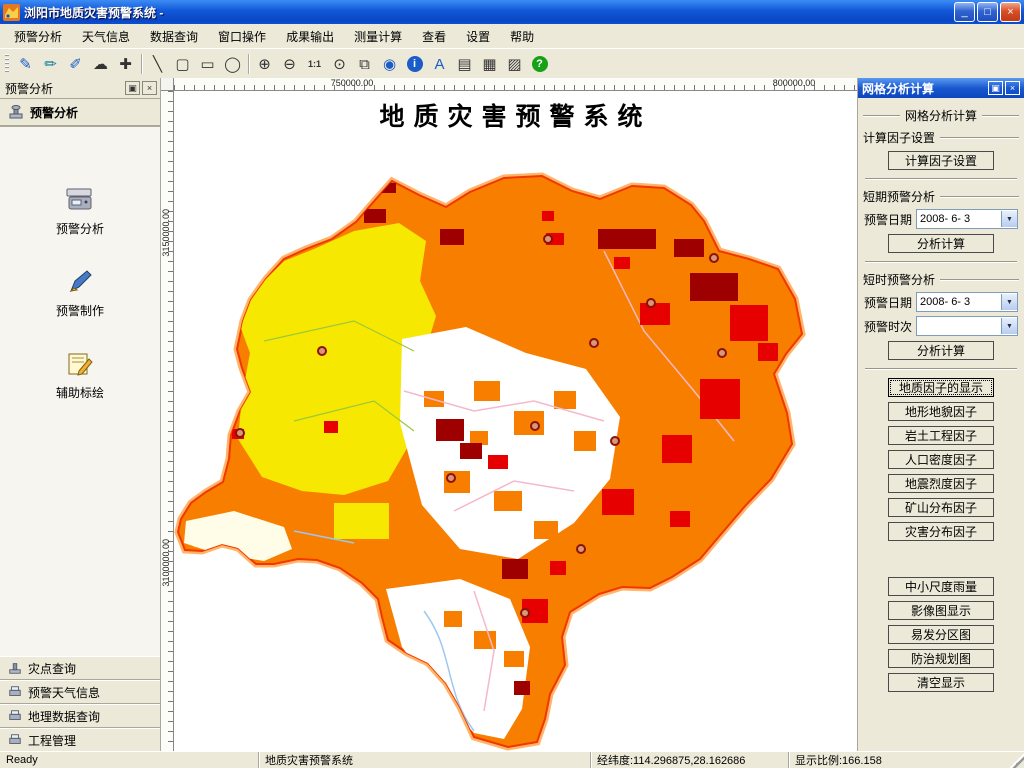 The width and height of the screenshot is (1024, 768). I want to click on zoom-extent-icon: ⊙, so click(339, 64).